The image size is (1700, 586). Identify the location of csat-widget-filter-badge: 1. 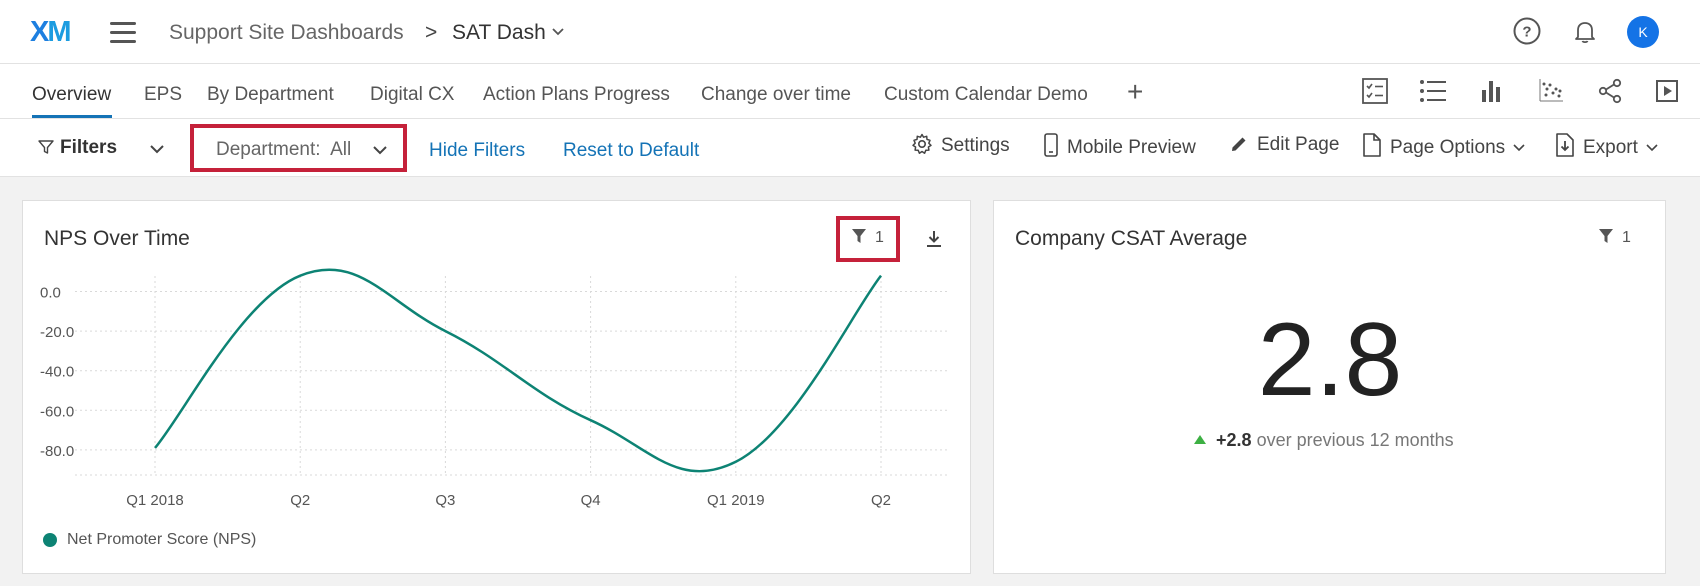
(1614, 238).